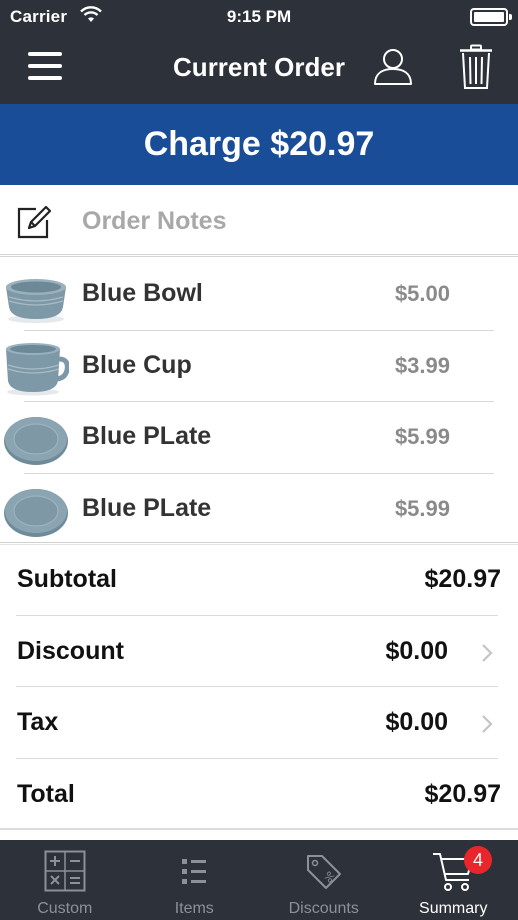  I want to click on cup-image, so click(37, 368).